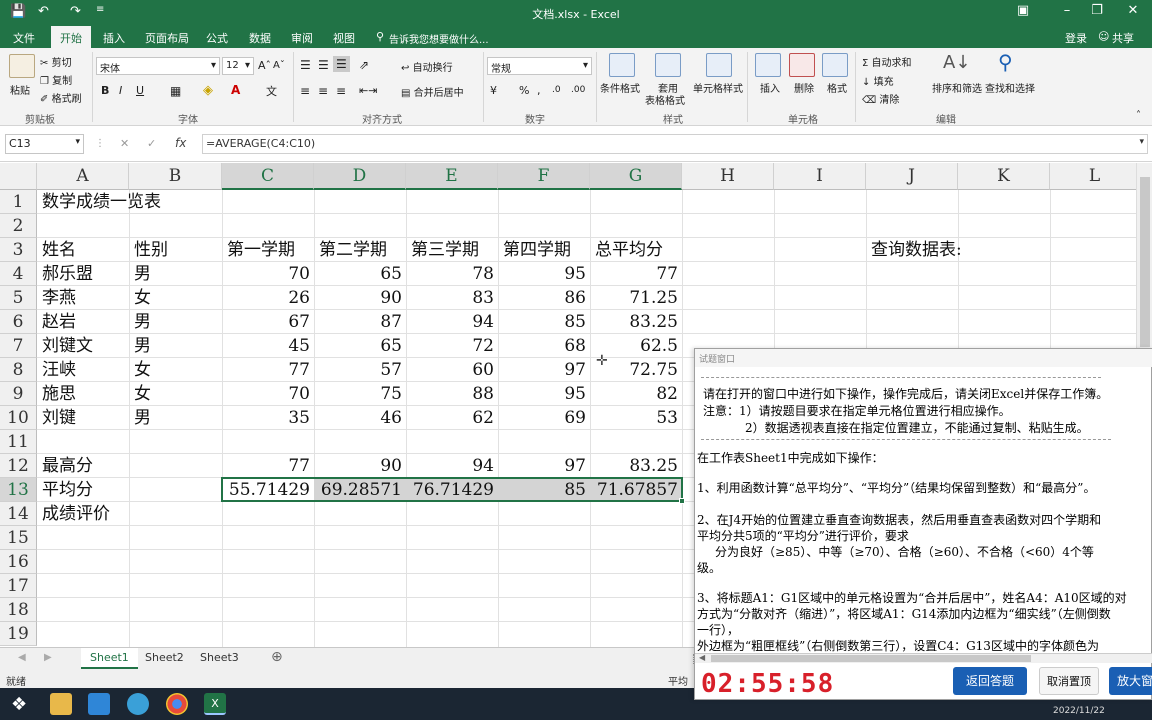 This screenshot has width=1152, height=720. Describe the element at coordinates (271, 91) in the screenshot. I see `phonetic-icon: 文` at that location.